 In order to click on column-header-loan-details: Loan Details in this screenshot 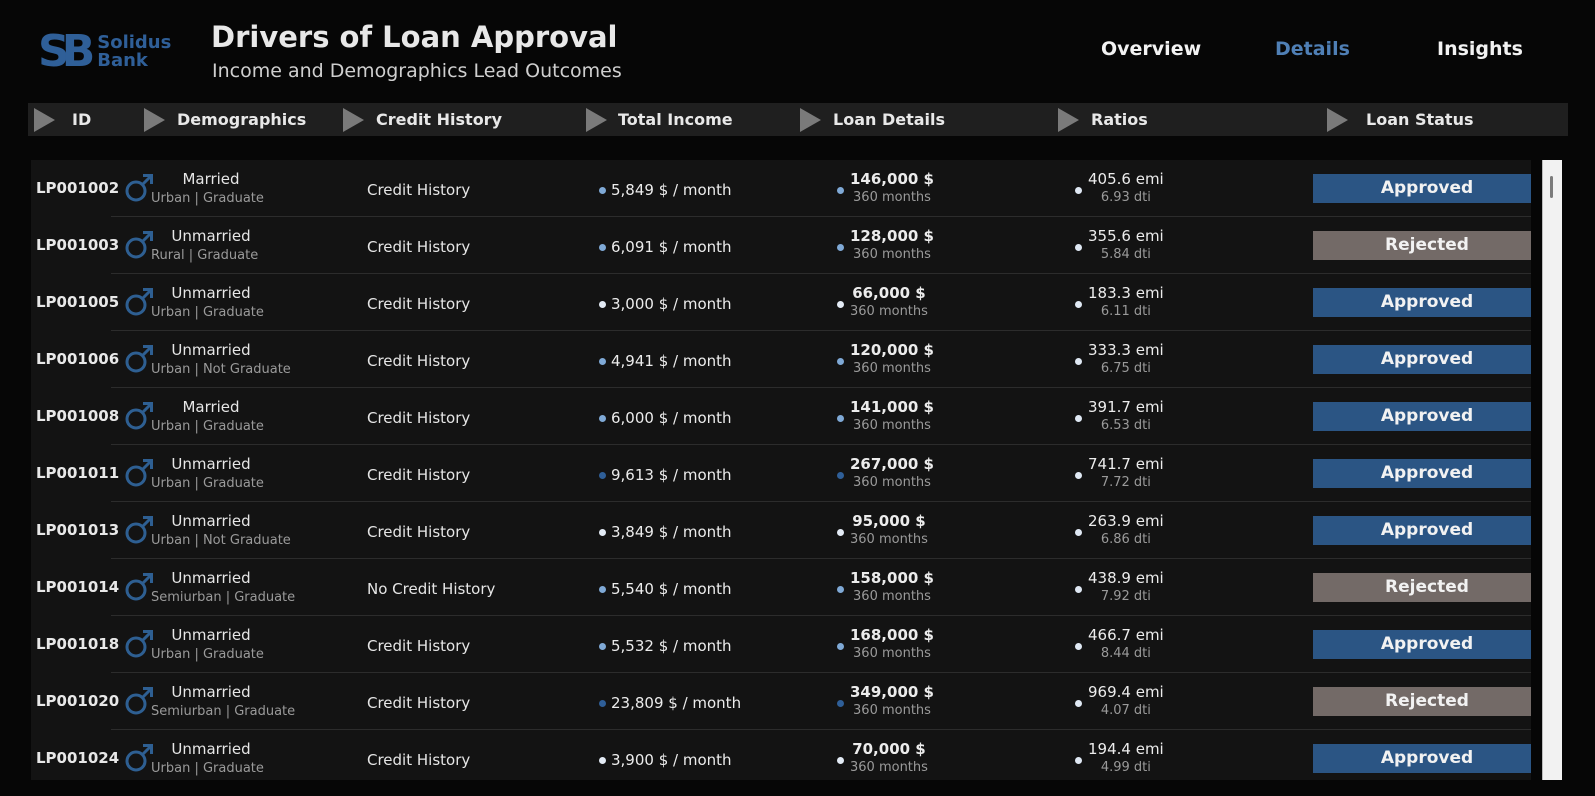, I will do `click(872, 119)`.